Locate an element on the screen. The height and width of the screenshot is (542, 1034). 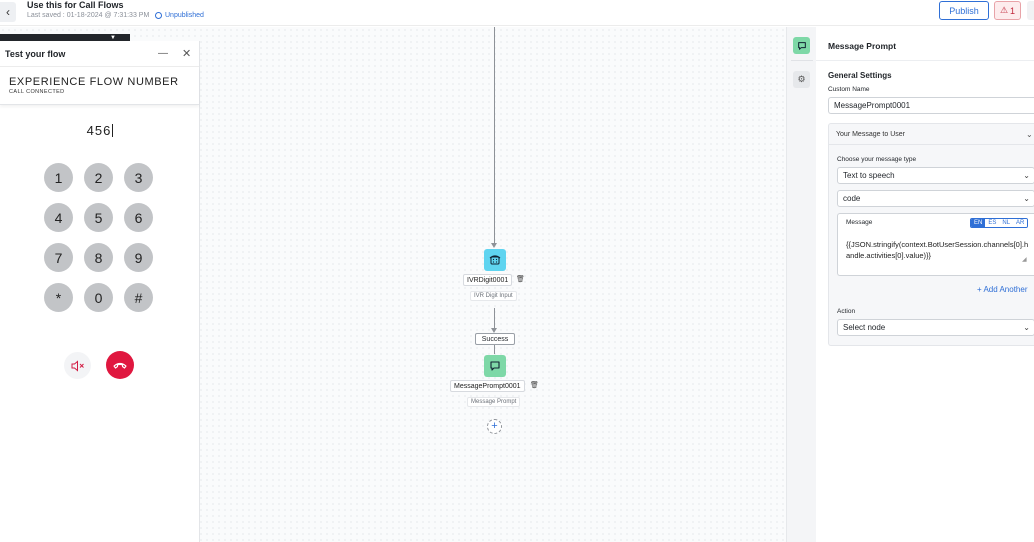
experience-card: EXPERIENCE FLOW NUMBER CALL CONNECTED is located at coordinates (99, 86).